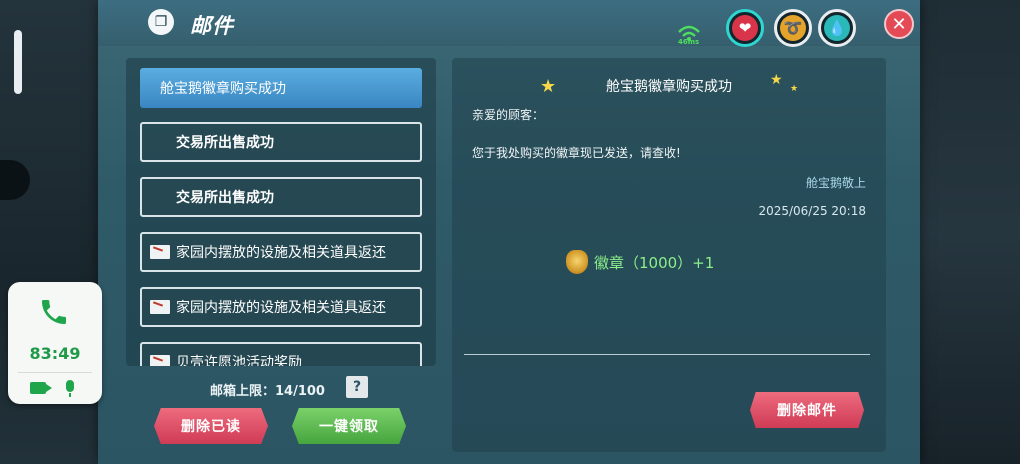  I want to click on delete-mail-button: 删除邮件, so click(807, 410).